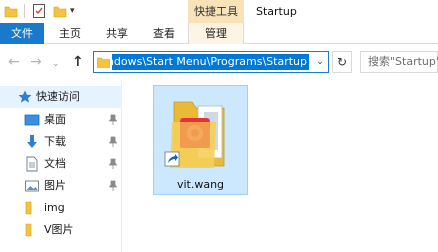 The image size is (438, 252). I want to click on shortcut-icon, so click(194, 134).